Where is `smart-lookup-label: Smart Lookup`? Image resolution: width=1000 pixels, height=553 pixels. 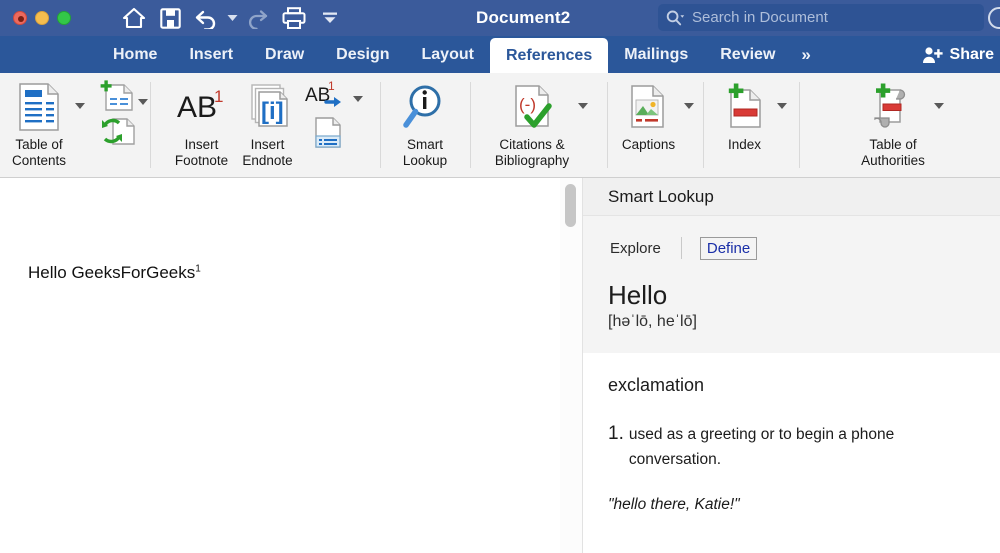
smart-lookup-label: Smart Lookup is located at coordinates (425, 152).